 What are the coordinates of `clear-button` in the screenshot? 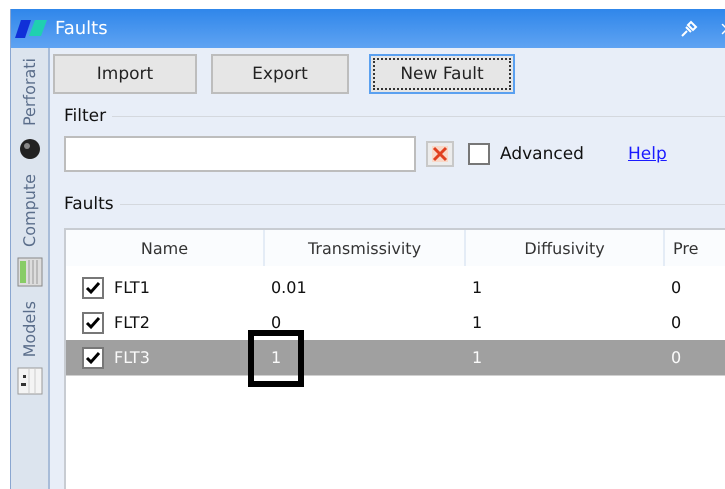 It's located at (440, 154).